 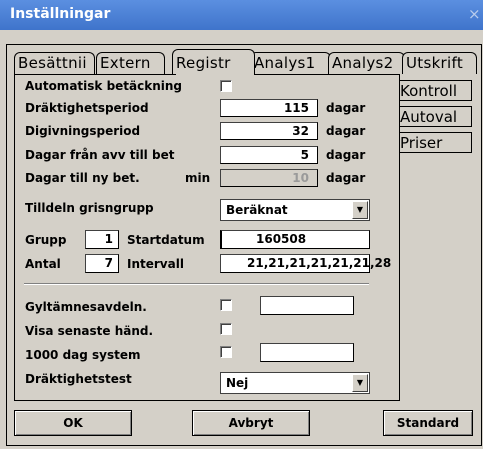 I want to click on group-alloc-select: Beräknat ▼, so click(x=295, y=210).